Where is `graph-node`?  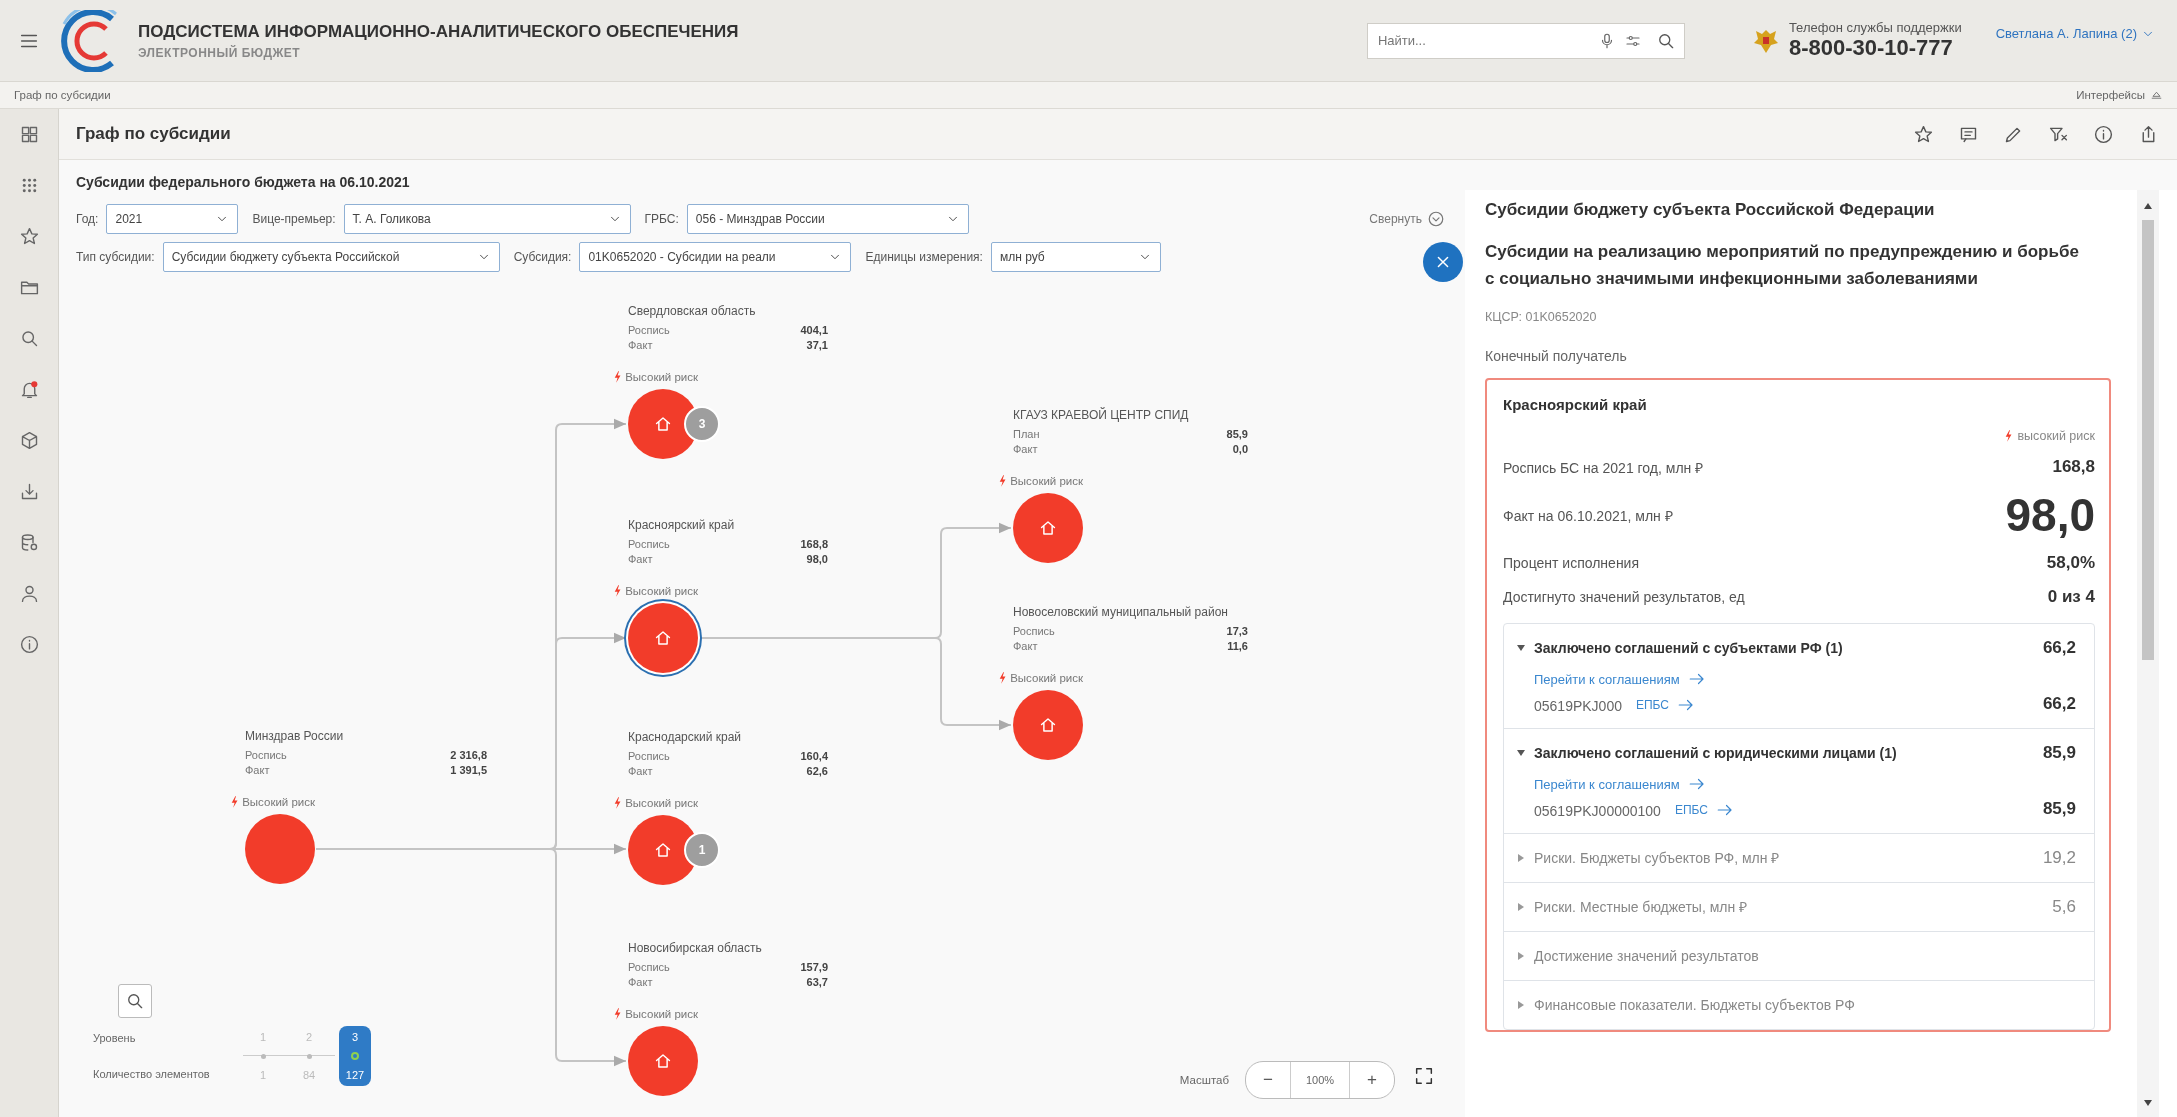 graph-node is located at coordinates (663, 638).